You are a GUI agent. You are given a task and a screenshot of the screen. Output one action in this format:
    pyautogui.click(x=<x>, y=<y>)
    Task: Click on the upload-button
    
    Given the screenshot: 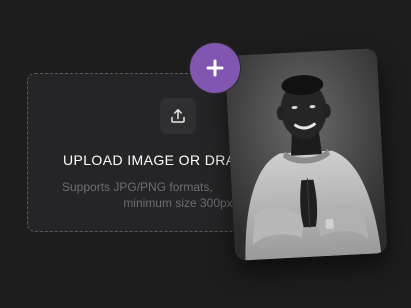 What is the action you would take?
    pyautogui.click(x=178, y=116)
    